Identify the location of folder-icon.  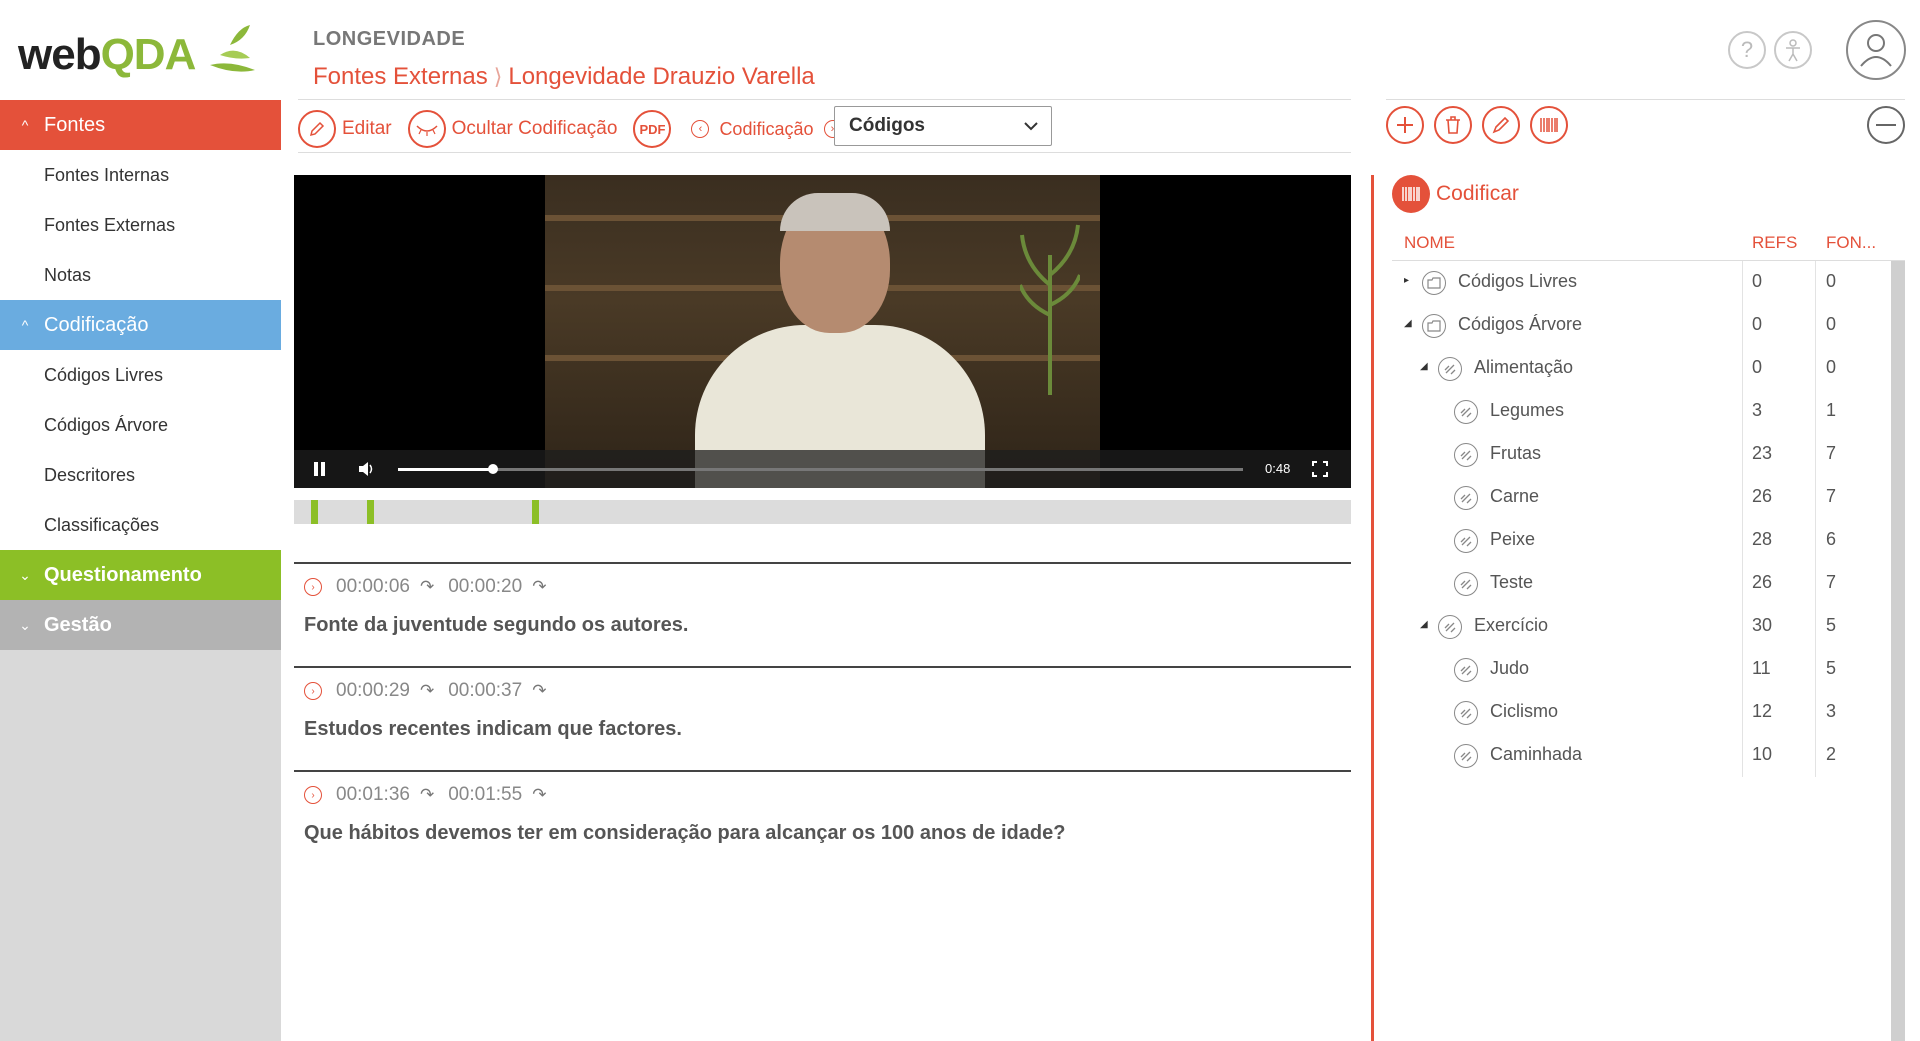
(1434, 283).